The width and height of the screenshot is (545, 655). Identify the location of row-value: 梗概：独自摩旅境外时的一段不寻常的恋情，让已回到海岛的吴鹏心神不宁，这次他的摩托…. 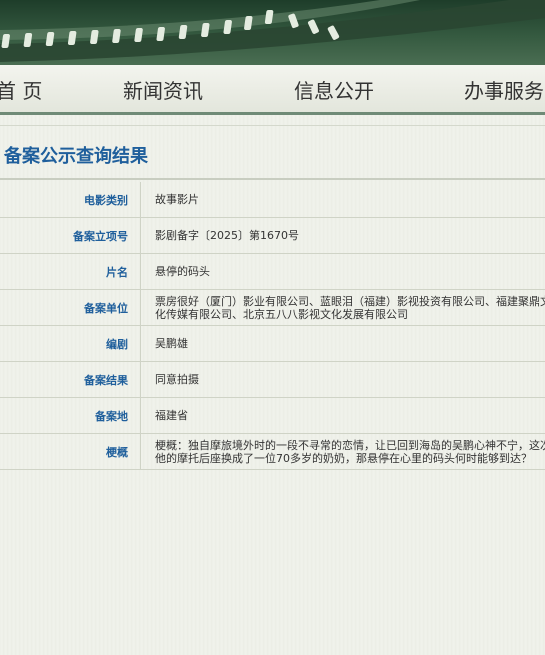
(342, 451).